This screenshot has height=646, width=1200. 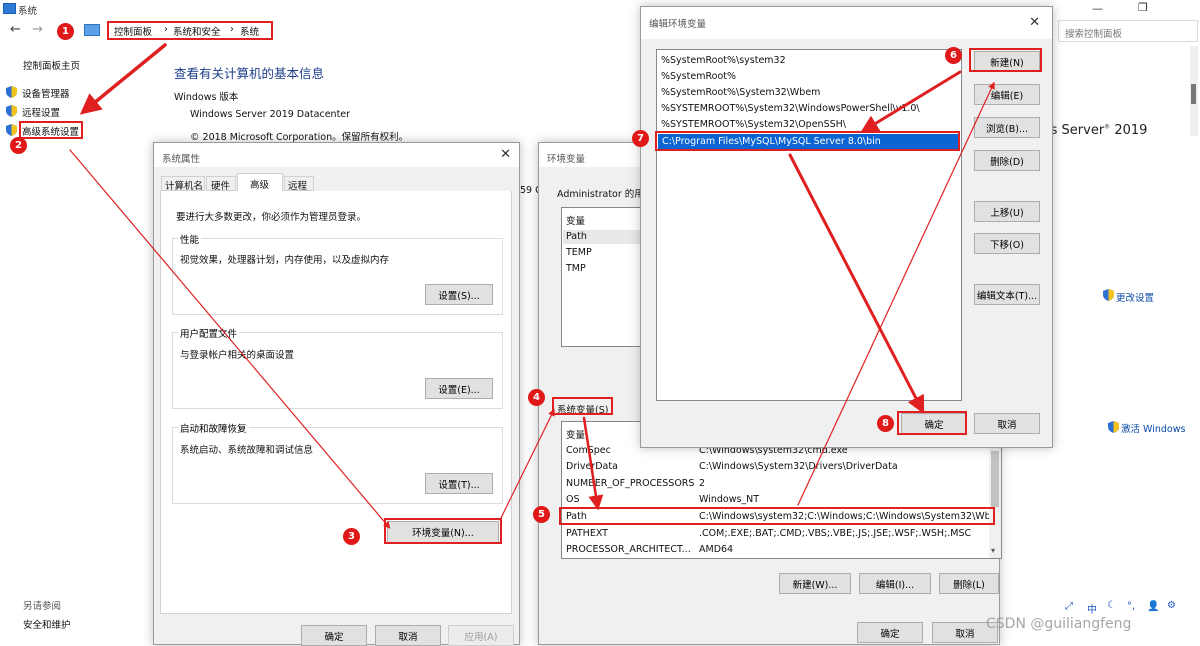 I want to click on step-badge-7: 7, so click(x=640, y=138).